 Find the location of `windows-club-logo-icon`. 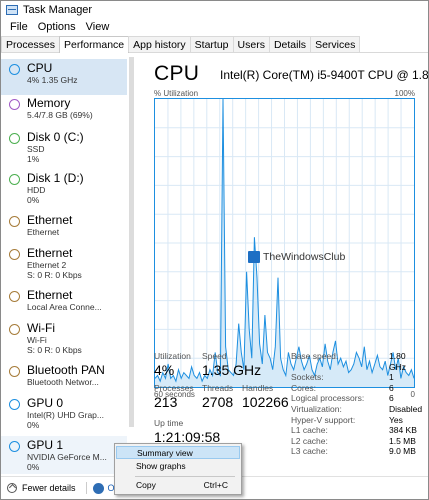

windows-club-logo-icon is located at coordinates (254, 257).